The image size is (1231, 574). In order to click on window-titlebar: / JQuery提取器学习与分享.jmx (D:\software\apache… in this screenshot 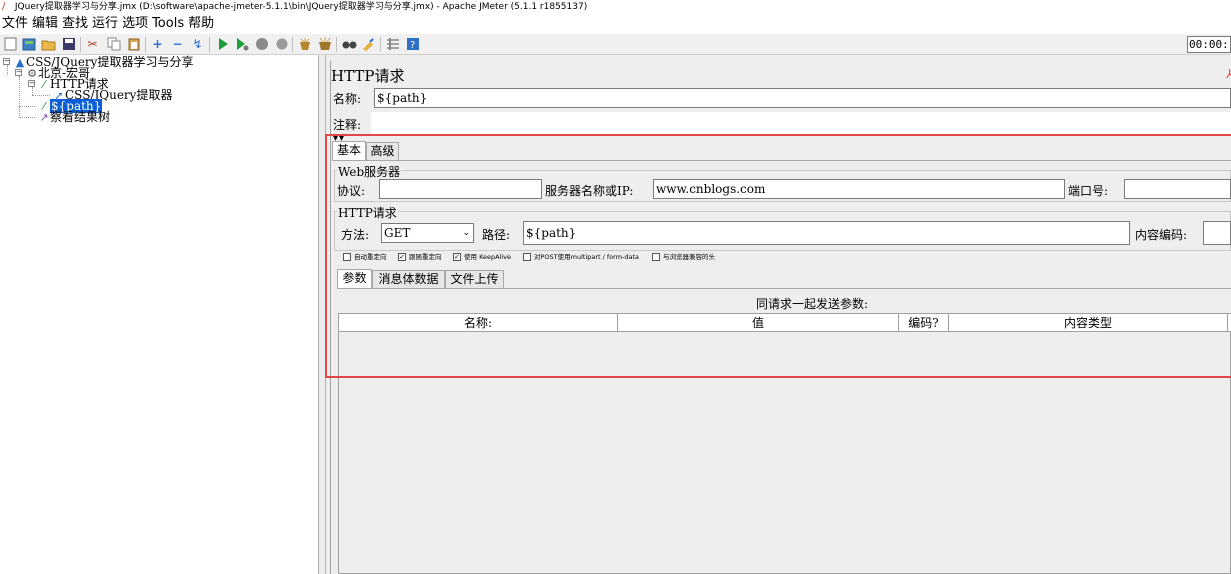, I will do `click(615, 7)`.